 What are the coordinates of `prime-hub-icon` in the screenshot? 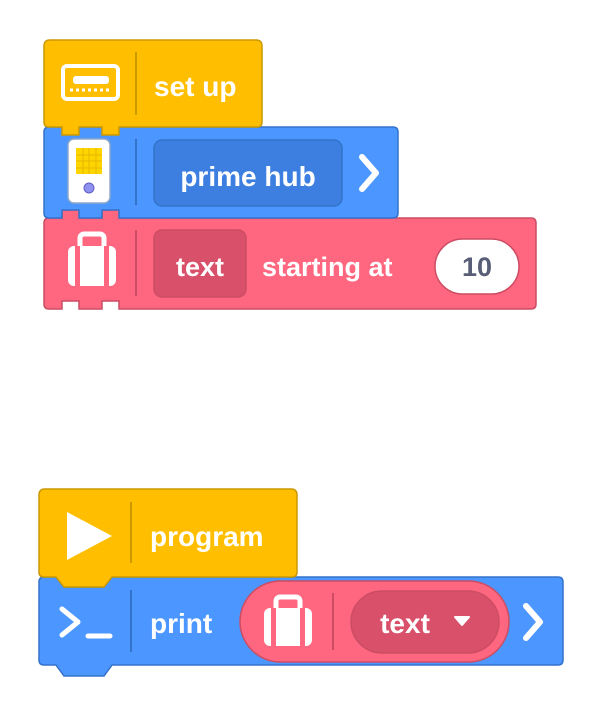 It's located at (89, 171).